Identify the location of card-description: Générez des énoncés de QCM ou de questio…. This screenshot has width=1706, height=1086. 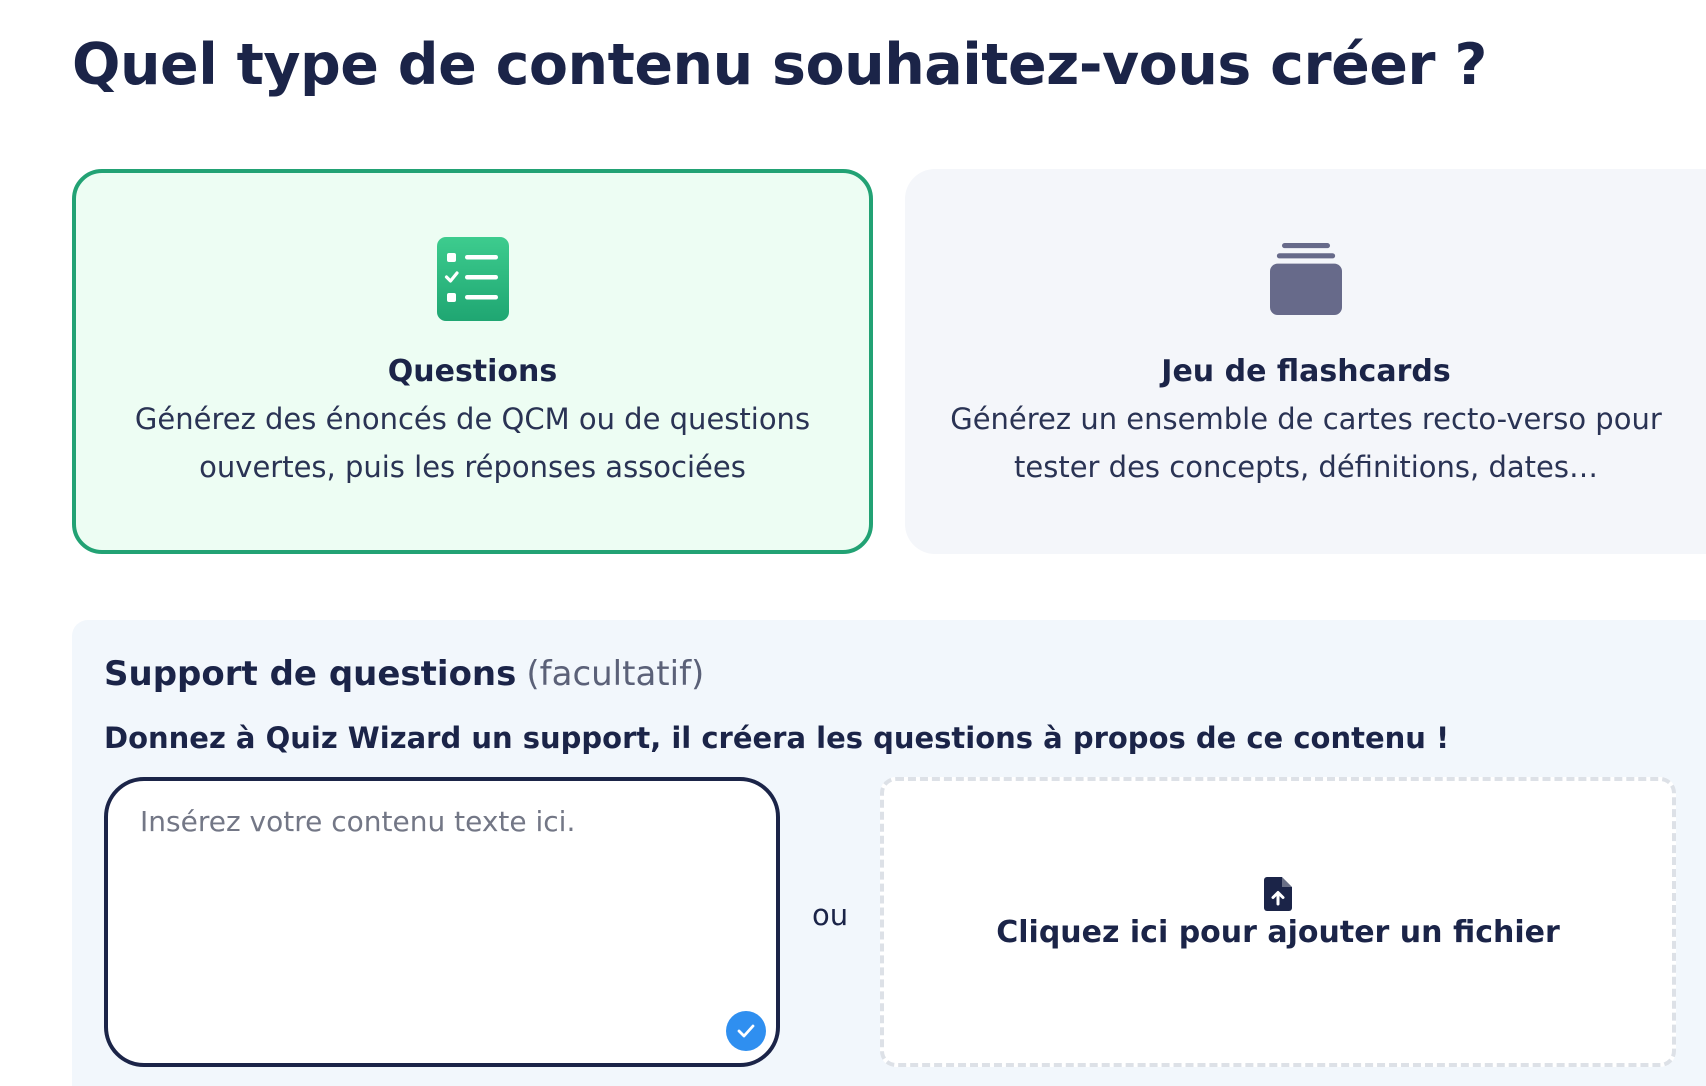
(472, 443).